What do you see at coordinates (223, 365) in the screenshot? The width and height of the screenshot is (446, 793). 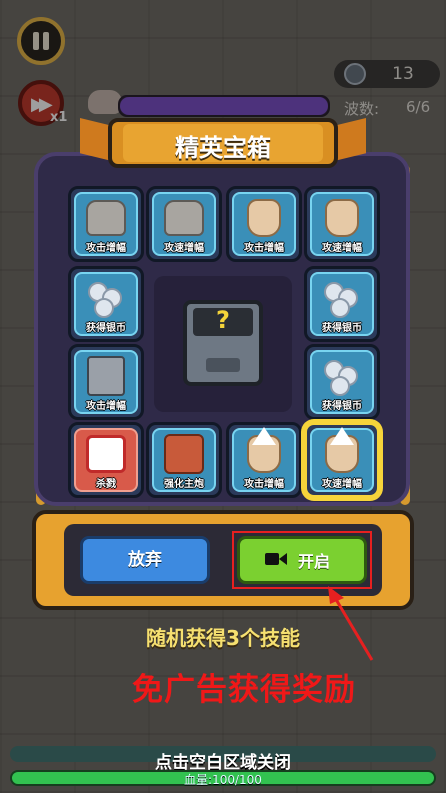 I see `chest-latch` at bounding box center [223, 365].